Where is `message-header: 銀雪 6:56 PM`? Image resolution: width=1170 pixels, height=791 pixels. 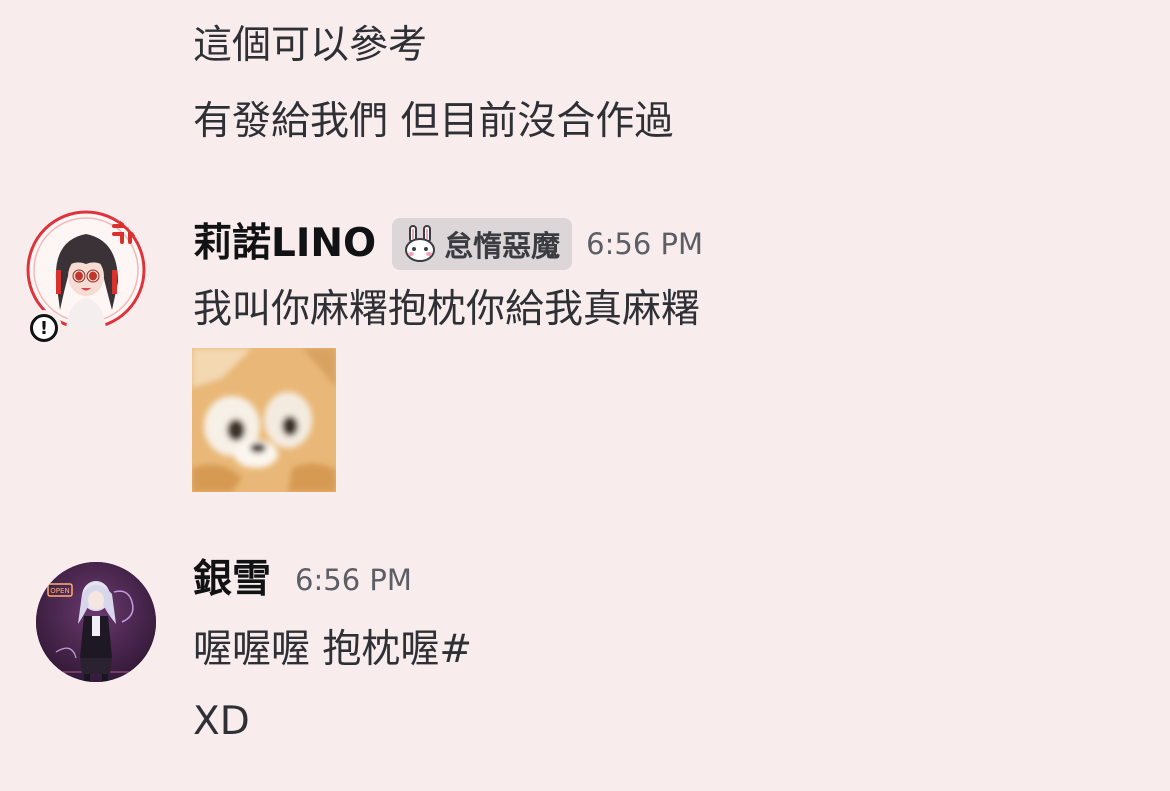 message-header: 銀雪 6:56 PM is located at coordinates (302, 580).